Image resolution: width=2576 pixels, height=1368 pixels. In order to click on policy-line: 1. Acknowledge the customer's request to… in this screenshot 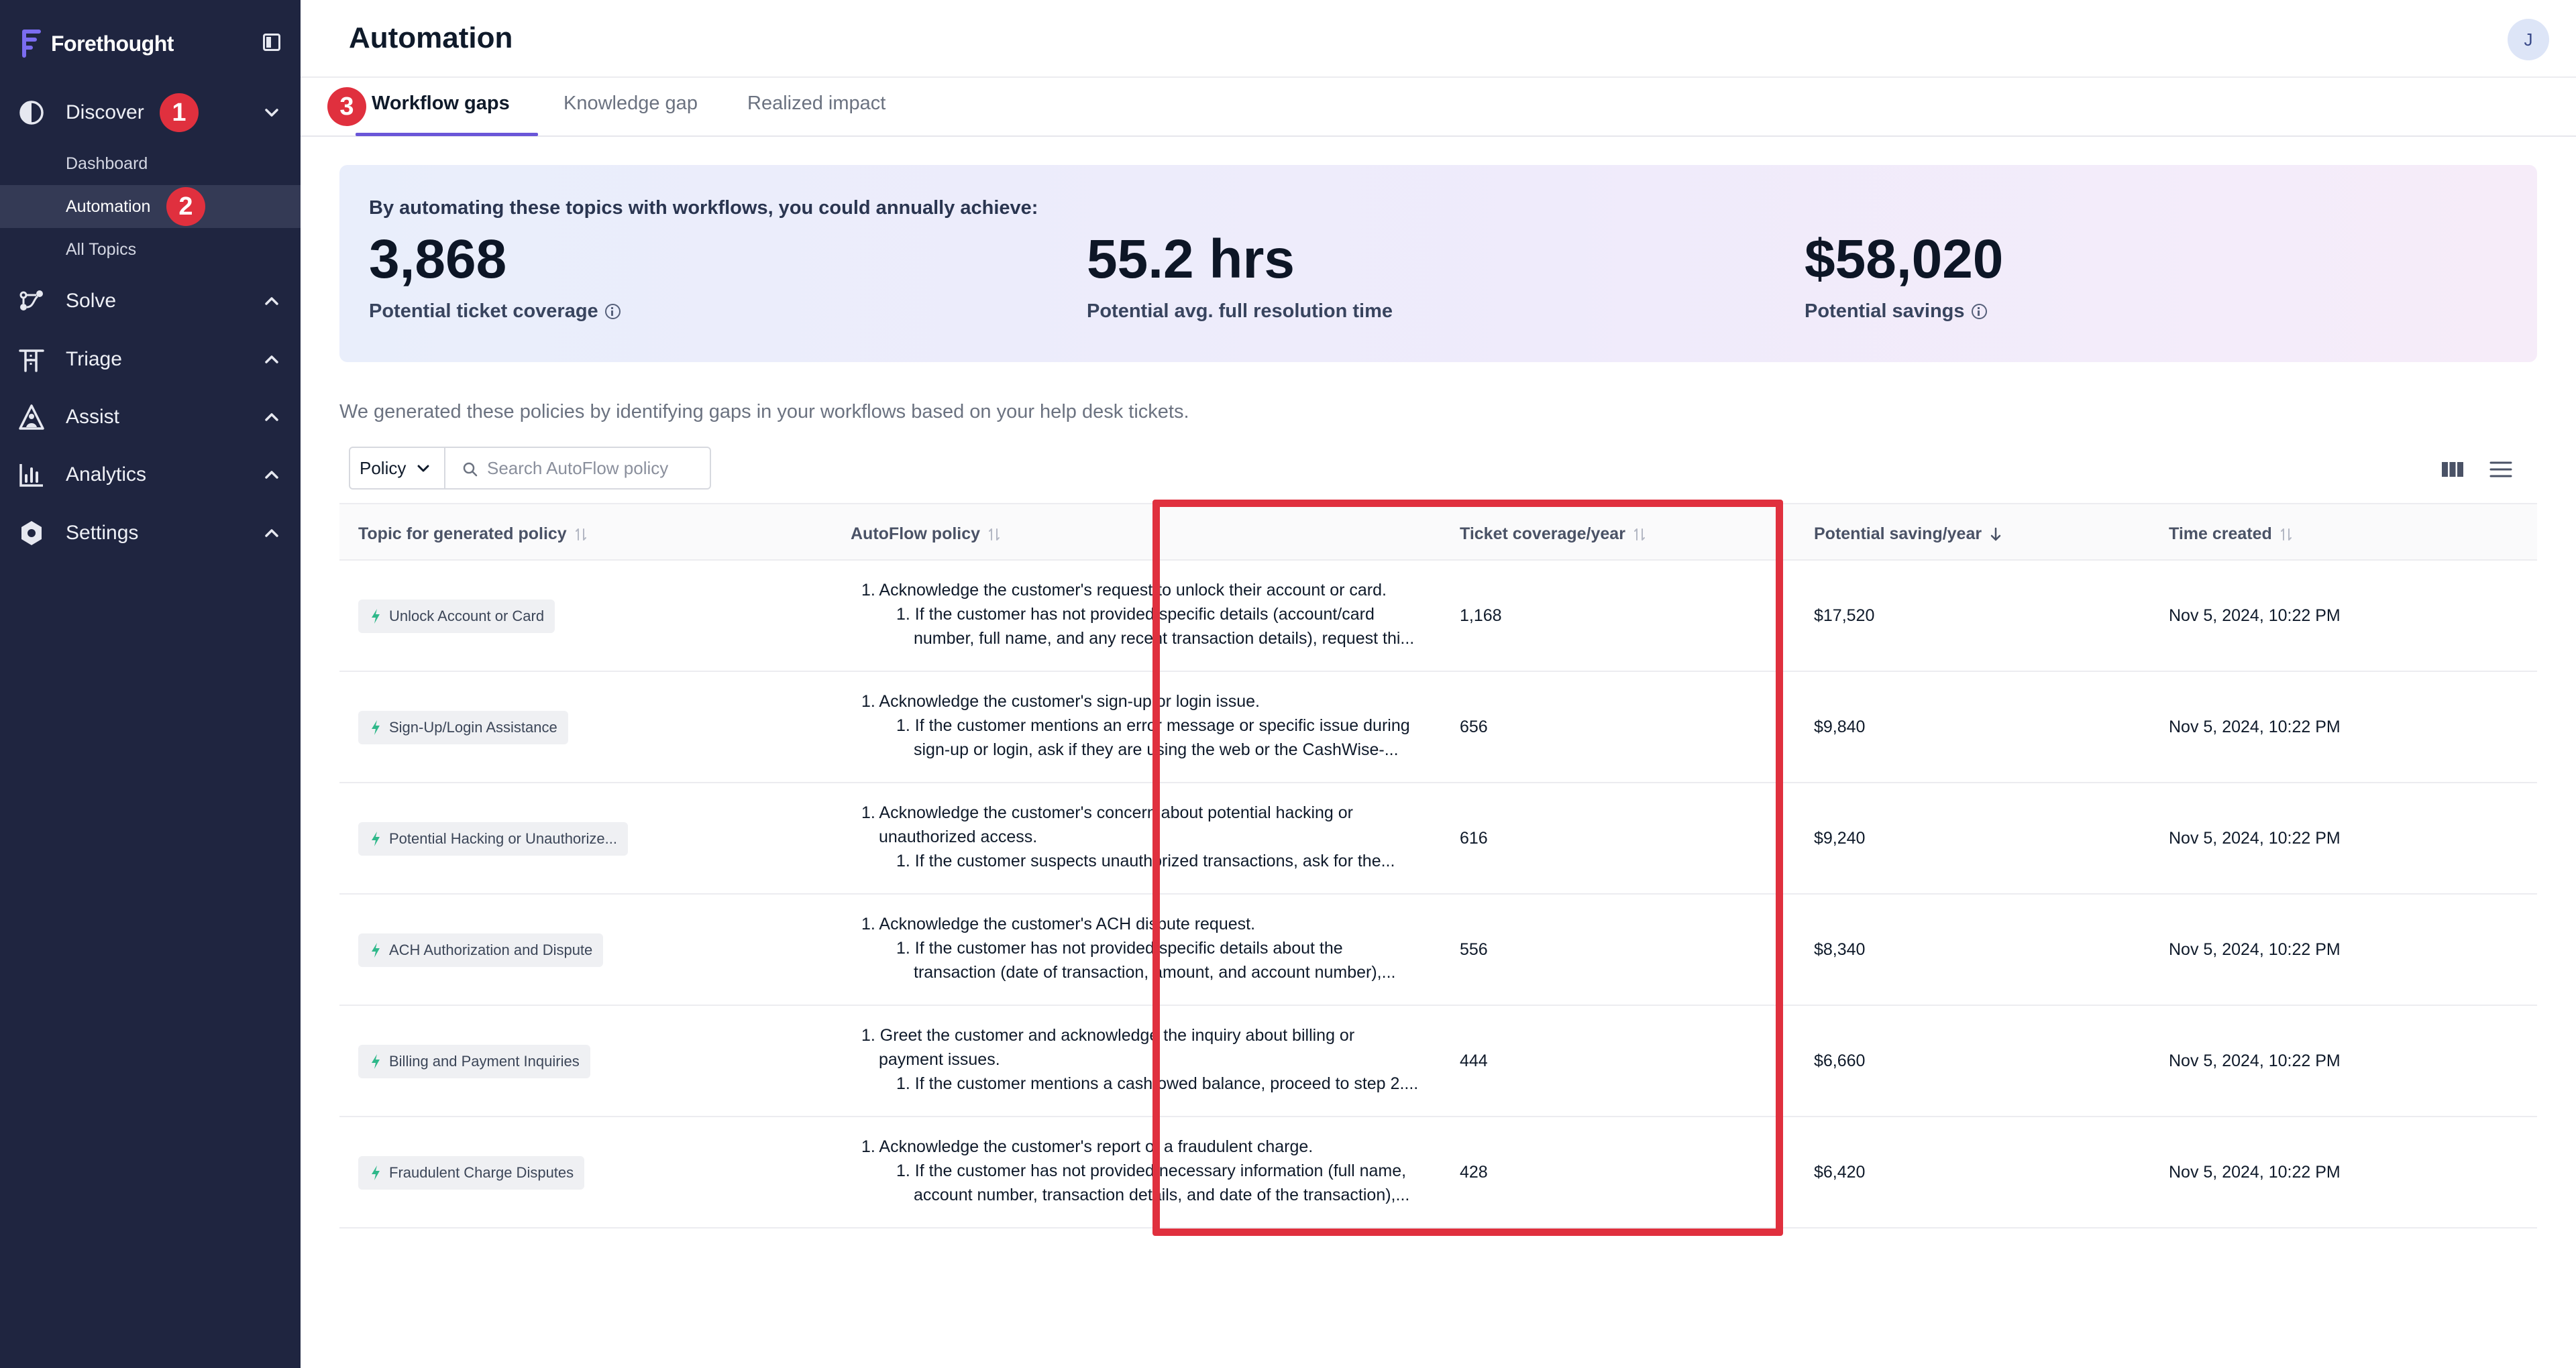, I will do `click(1124, 590)`.